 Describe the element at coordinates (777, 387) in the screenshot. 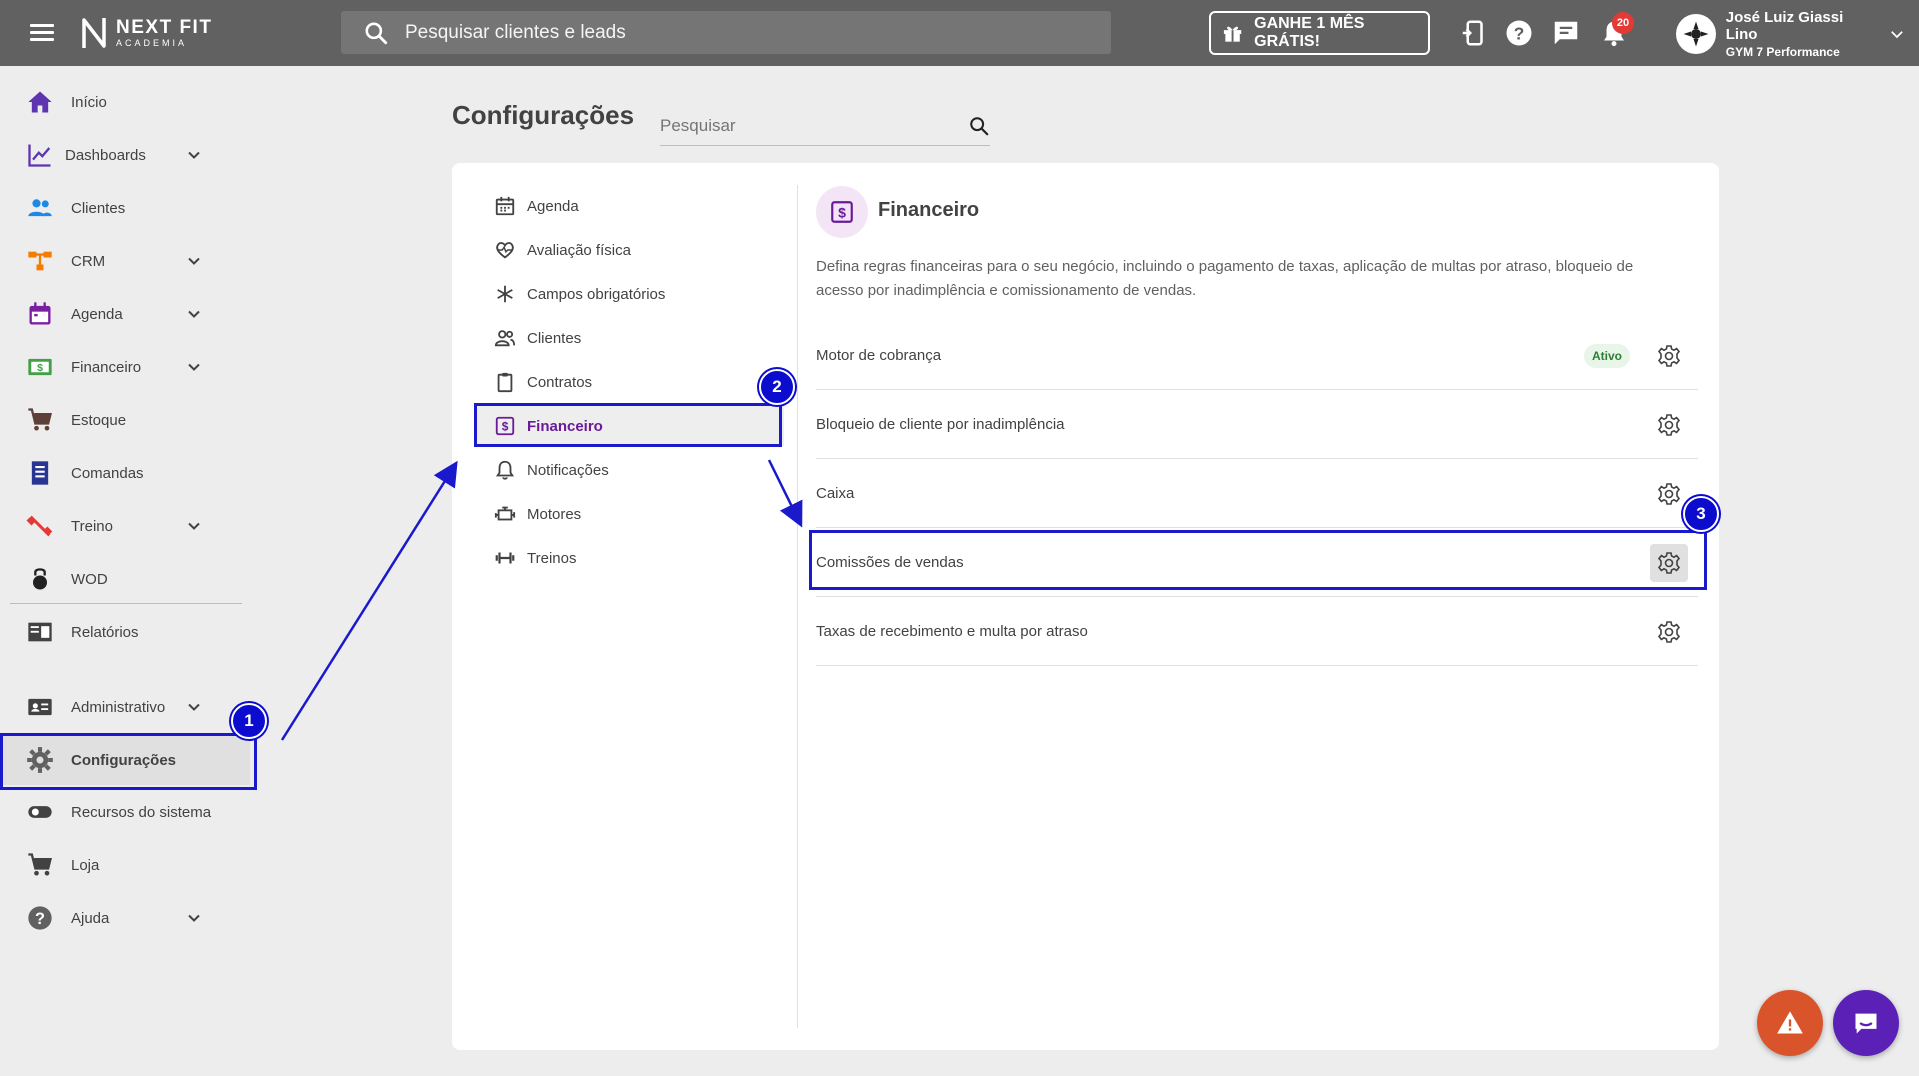

I see `step-marker-2: 2` at that location.